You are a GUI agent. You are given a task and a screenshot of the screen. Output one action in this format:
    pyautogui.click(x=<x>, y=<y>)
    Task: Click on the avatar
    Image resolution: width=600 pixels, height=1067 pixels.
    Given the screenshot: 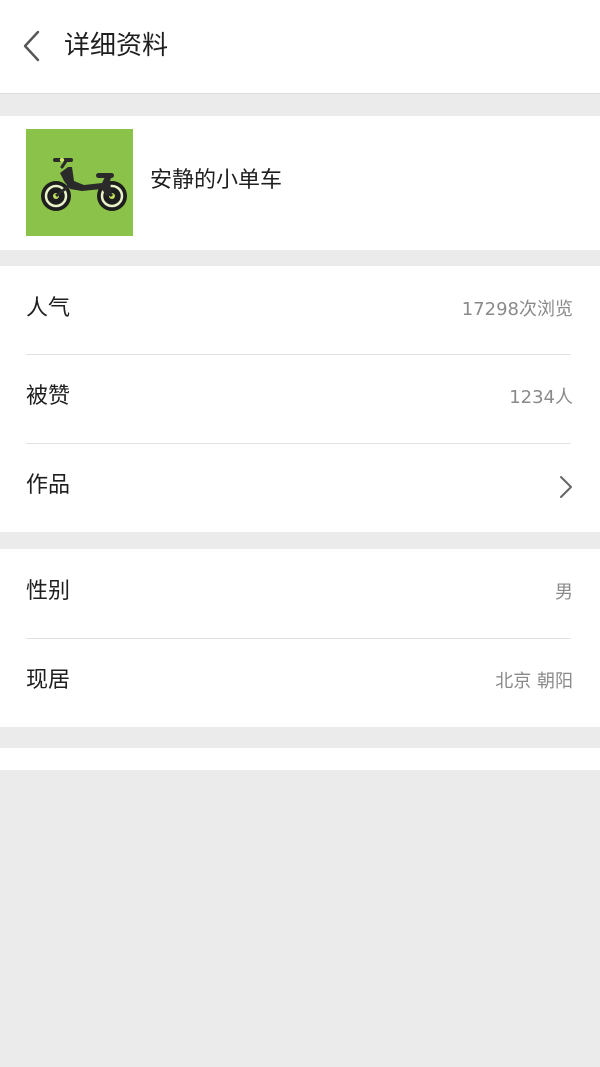 What is the action you would take?
    pyautogui.click(x=79, y=182)
    